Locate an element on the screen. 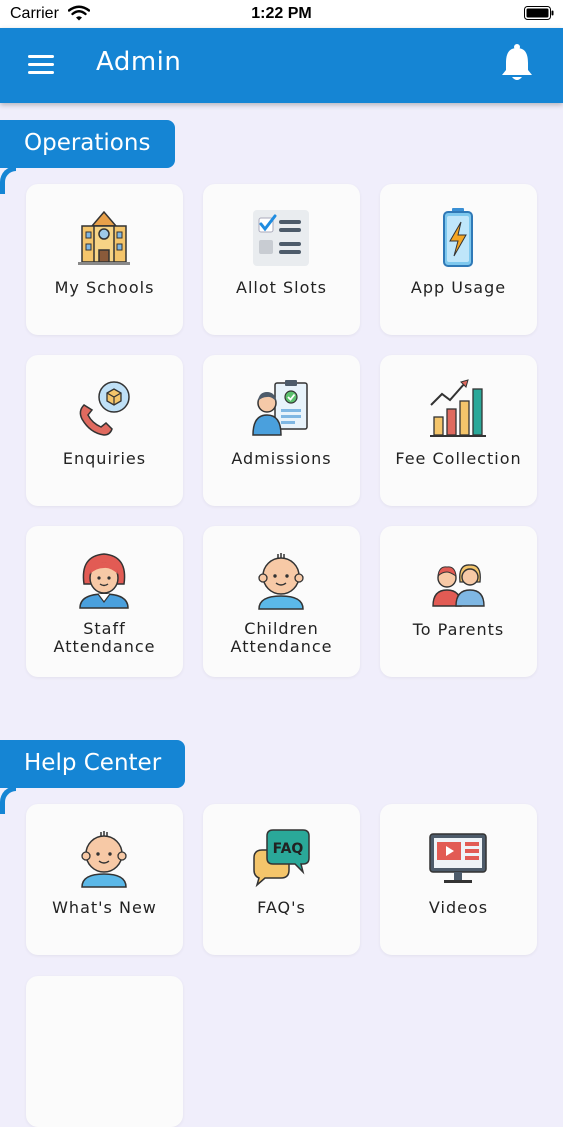 The width and height of the screenshot is (563, 1127). card-whats-new: What's New is located at coordinates (104, 879).